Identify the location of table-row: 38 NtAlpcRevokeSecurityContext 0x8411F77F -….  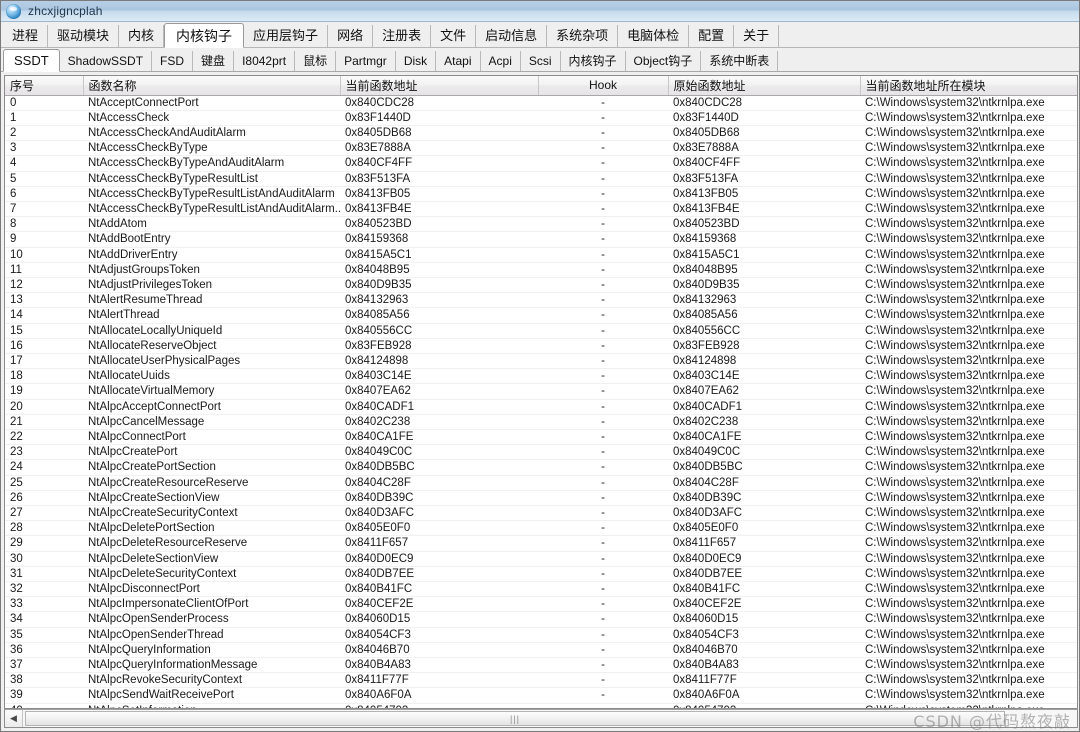
(541, 680).